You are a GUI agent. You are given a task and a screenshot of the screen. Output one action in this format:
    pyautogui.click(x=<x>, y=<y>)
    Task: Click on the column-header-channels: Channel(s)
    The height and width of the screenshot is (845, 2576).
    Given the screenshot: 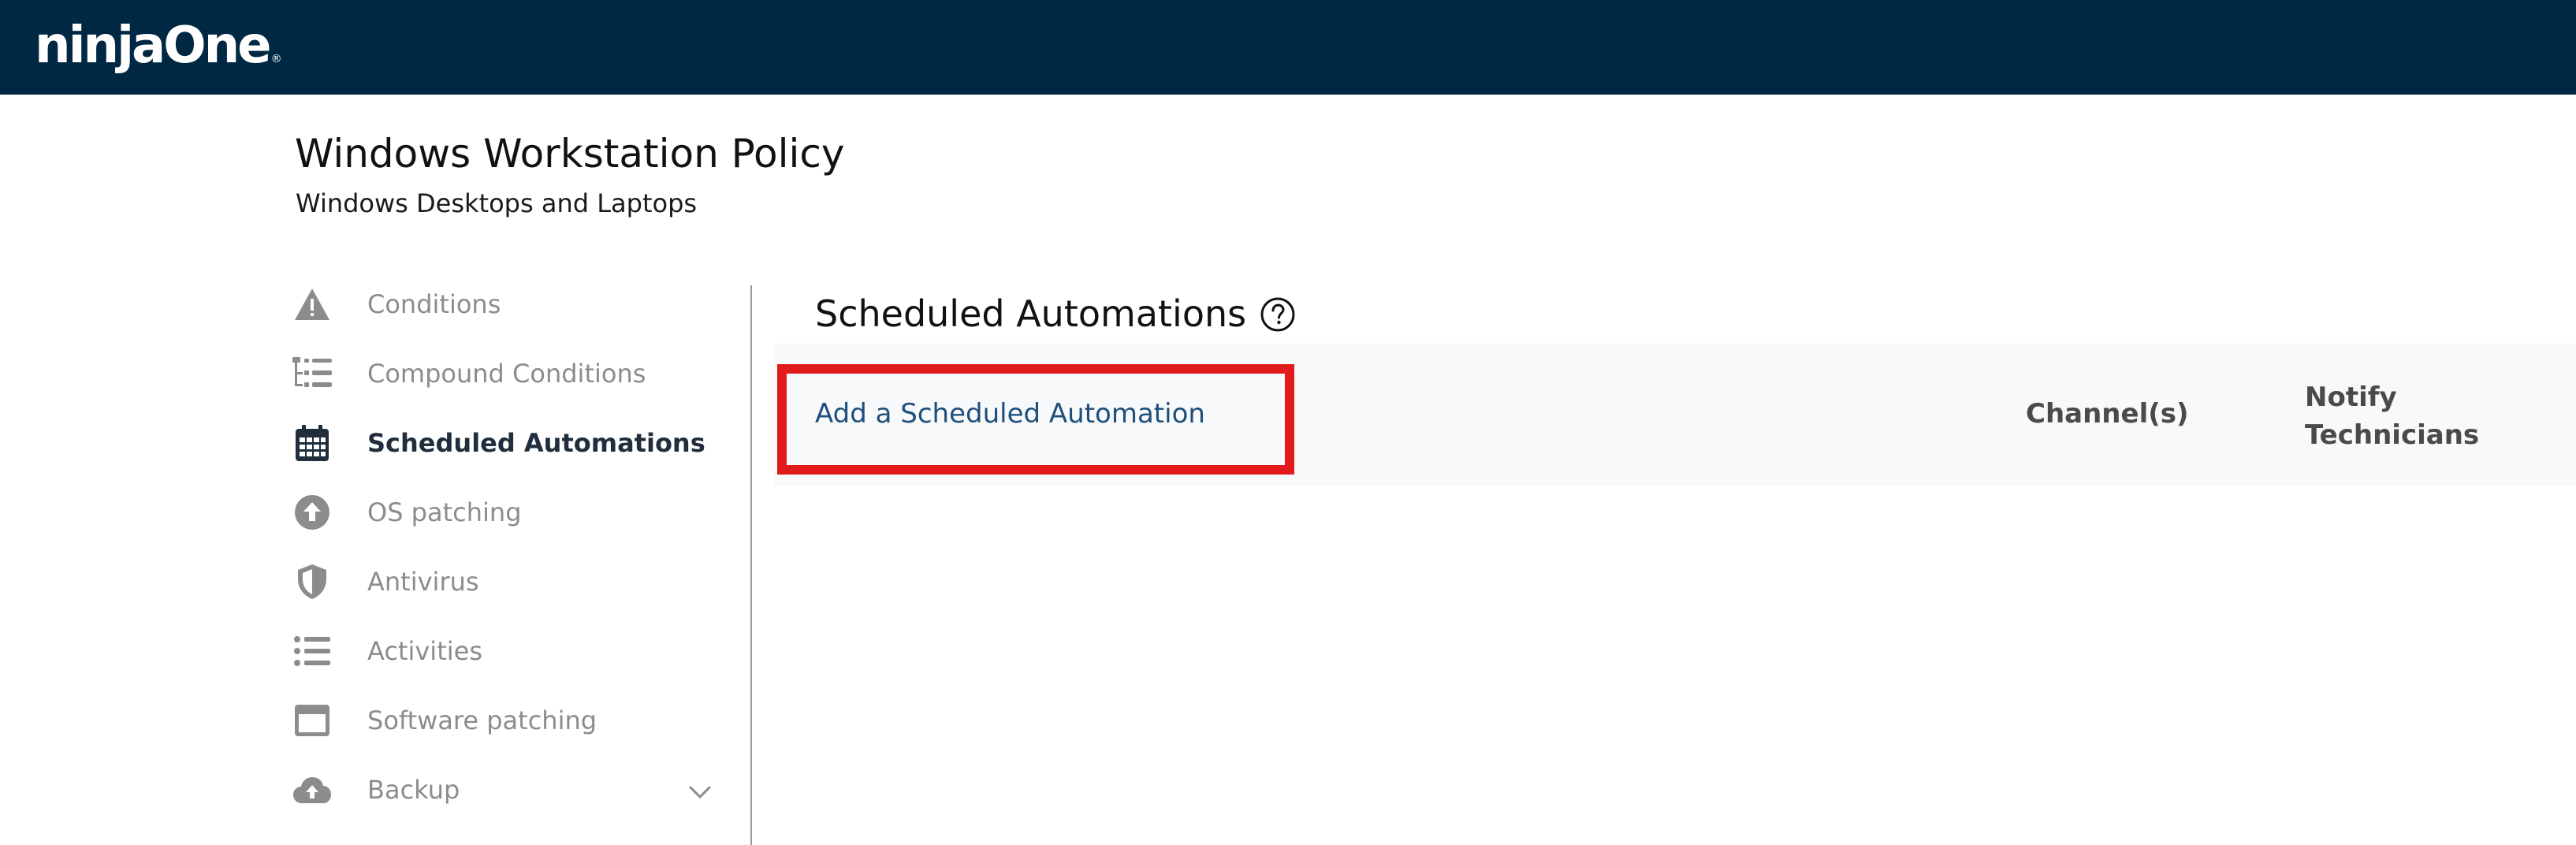 What is the action you would take?
    pyautogui.click(x=2107, y=414)
    